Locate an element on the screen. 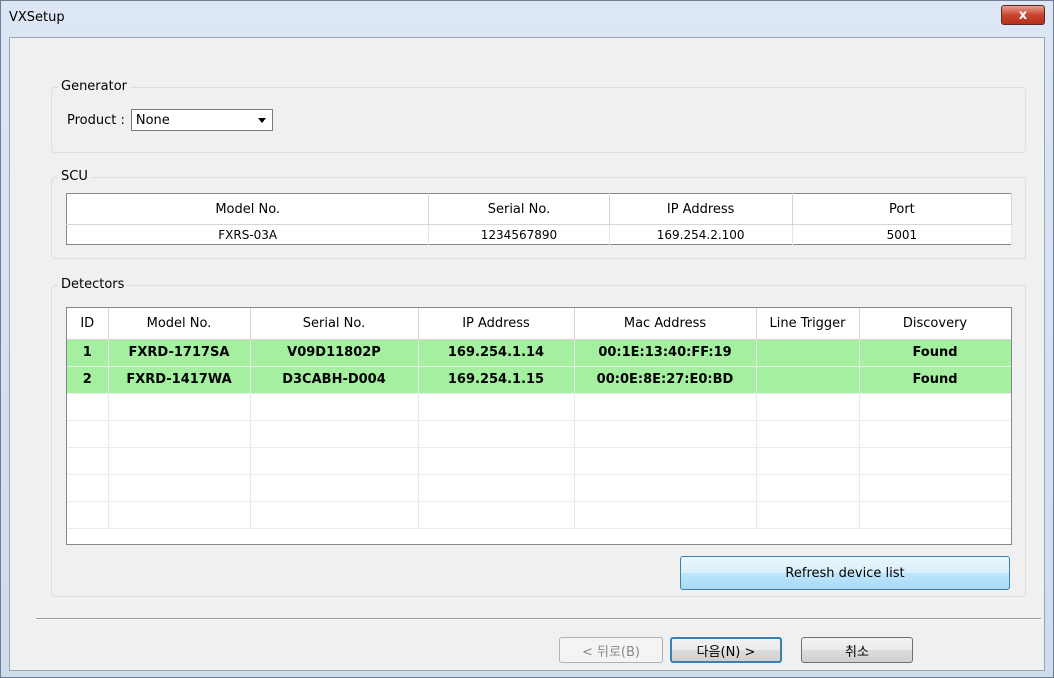  det-cell-id: 1 is located at coordinates (88, 353).